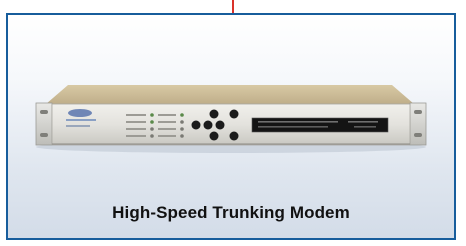  I want to click on device-top-panel, so click(230, 94).